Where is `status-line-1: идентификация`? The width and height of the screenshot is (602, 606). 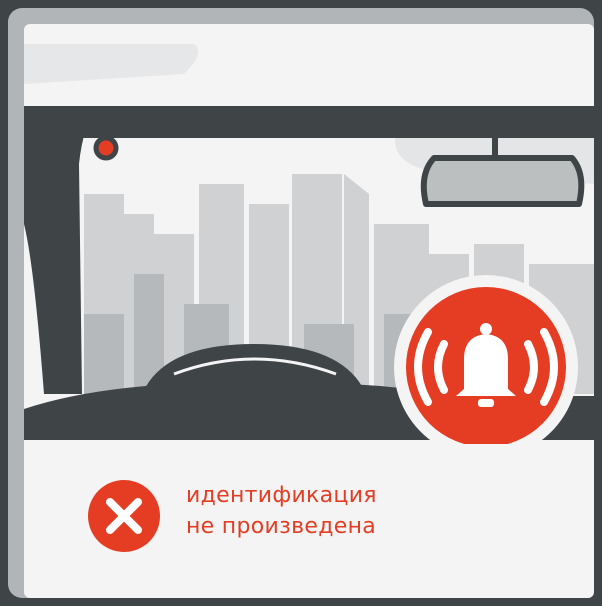 status-line-1: идентификация is located at coordinates (281, 495).